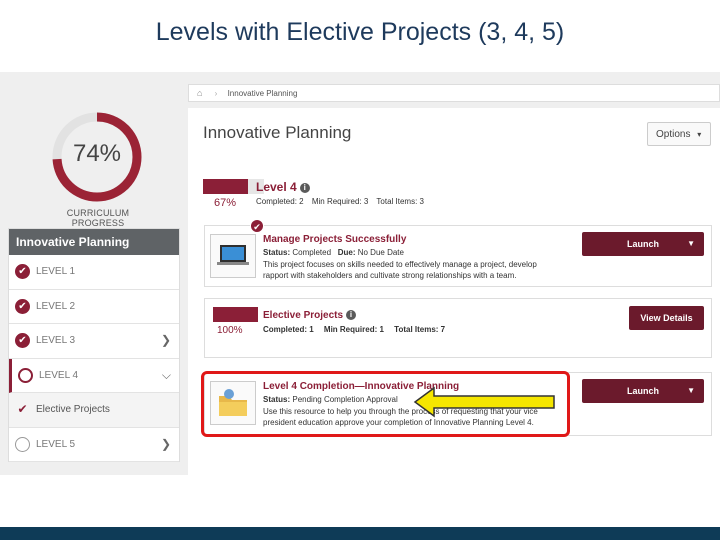 The width and height of the screenshot is (720, 540). I want to click on level-title-text: Level 4, so click(276, 187).